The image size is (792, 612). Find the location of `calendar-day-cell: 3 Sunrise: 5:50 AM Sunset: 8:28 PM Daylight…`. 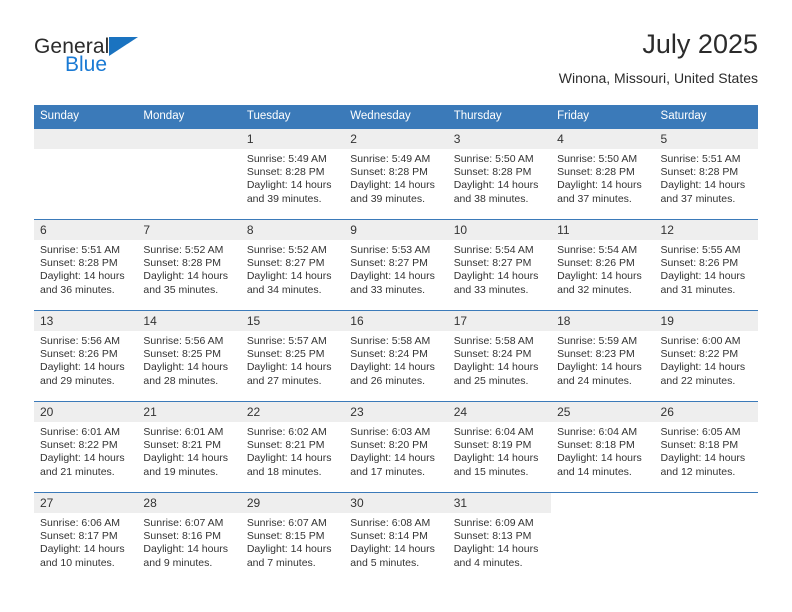

calendar-day-cell: 3 Sunrise: 5:50 AM Sunset: 8:28 PM Daylight… is located at coordinates (499, 174).